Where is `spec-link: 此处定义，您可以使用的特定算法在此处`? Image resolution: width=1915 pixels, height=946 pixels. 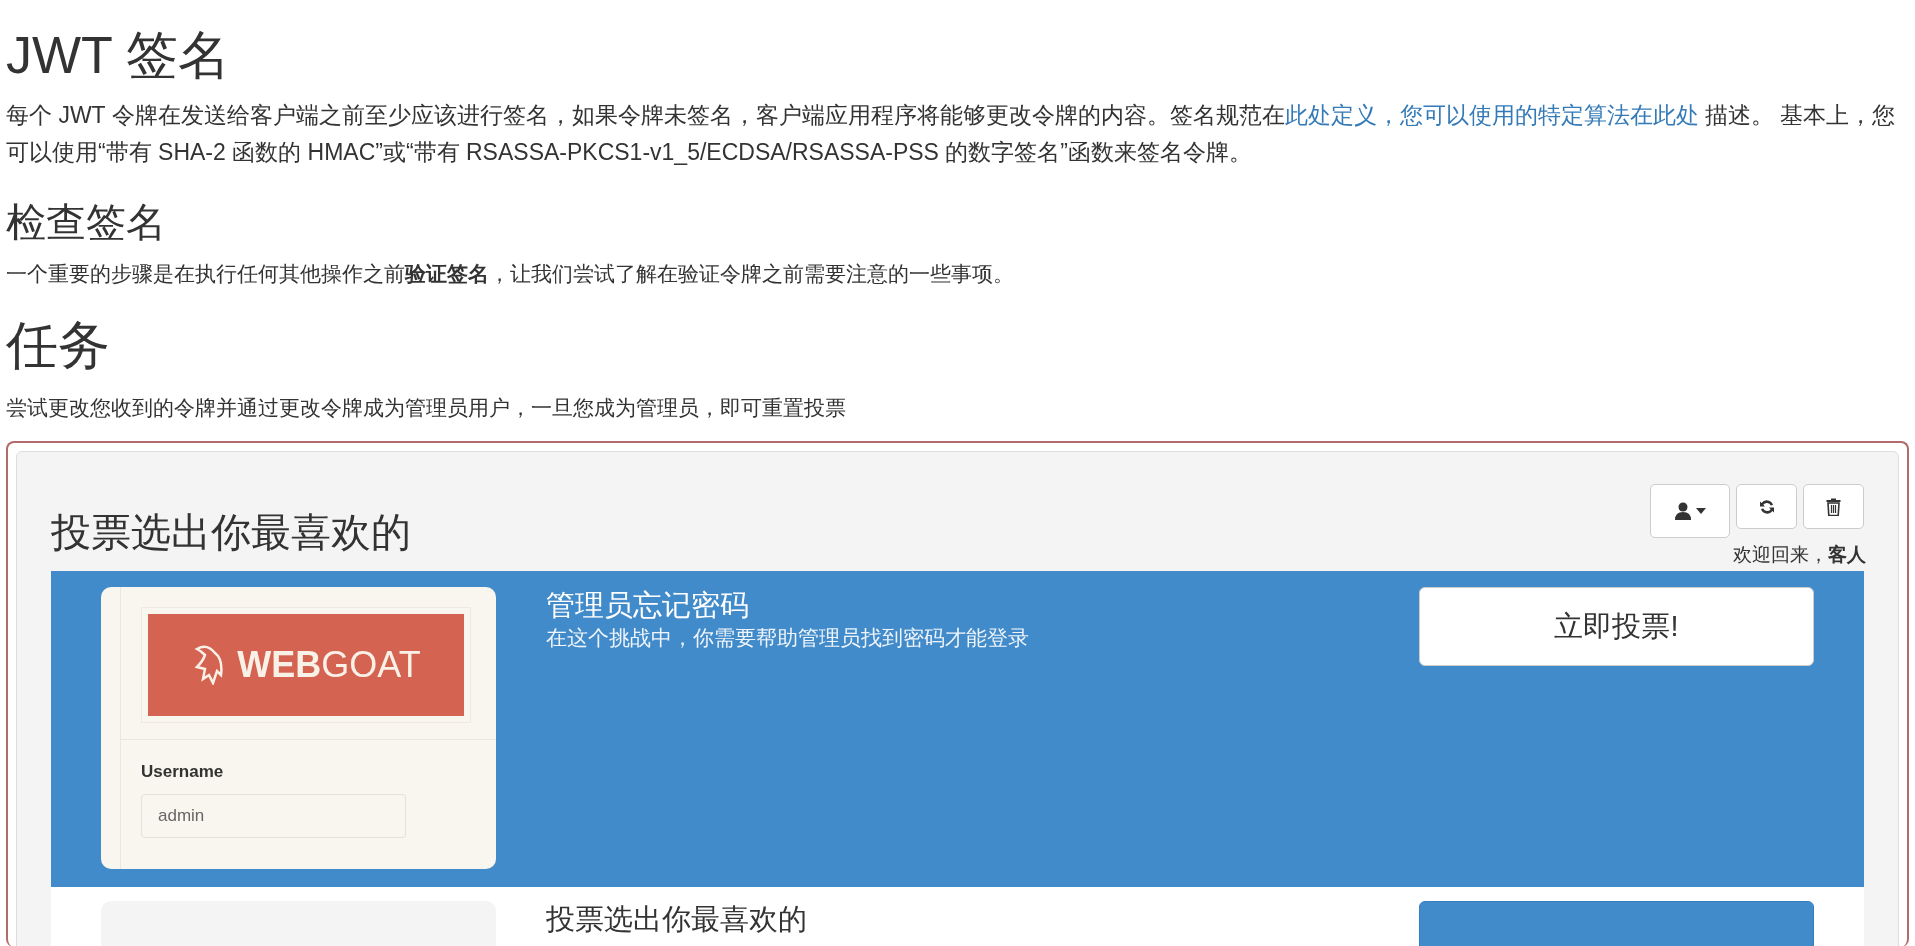
spec-link: 此处定义，您可以使用的特定算法在此处 is located at coordinates (1491, 115).